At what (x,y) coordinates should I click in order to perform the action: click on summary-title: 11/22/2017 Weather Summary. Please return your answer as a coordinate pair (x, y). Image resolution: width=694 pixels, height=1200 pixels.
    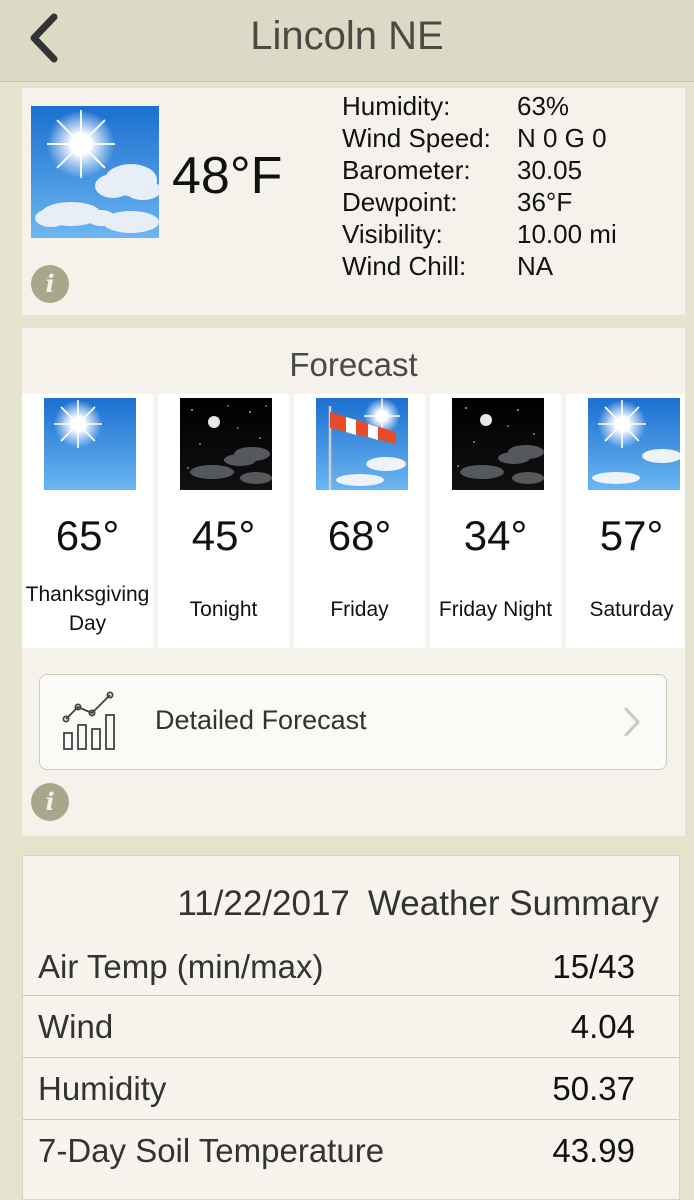
    Looking at the image, I should click on (341, 904).